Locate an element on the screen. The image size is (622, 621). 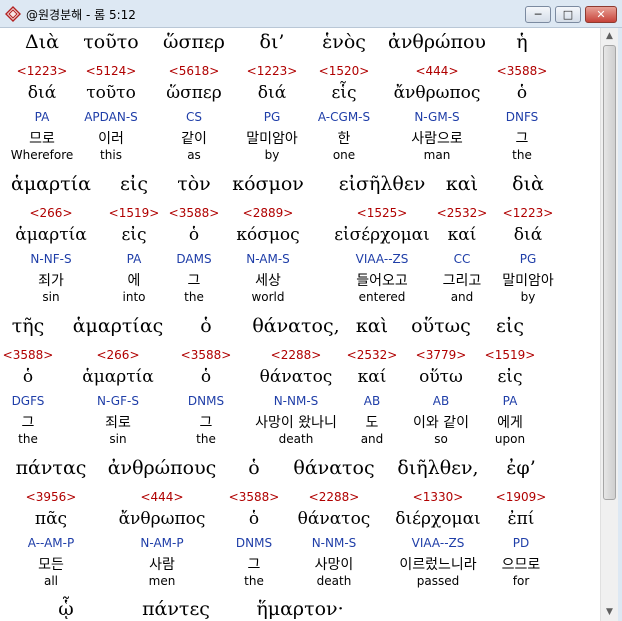
scroll-up-arrow-icon: ▲ is located at coordinates (609, 36).